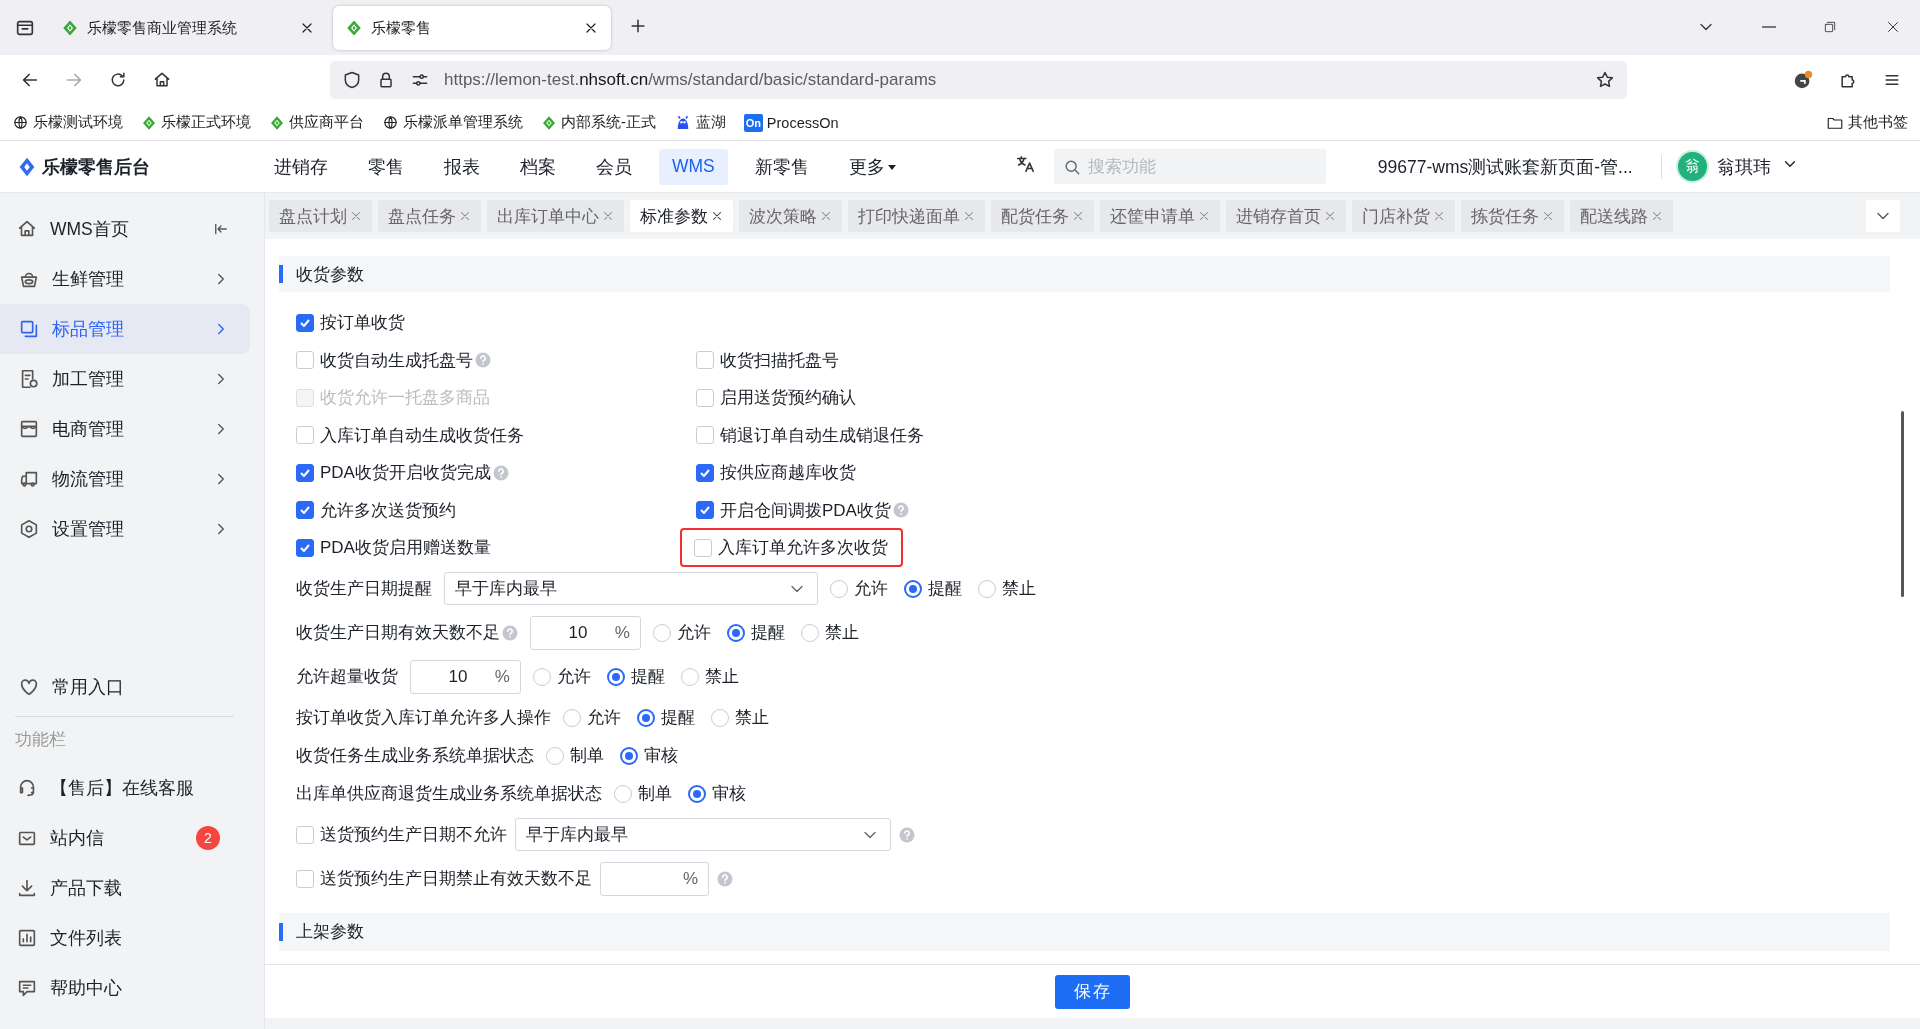  What do you see at coordinates (978, 80) in the screenshot?
I see `address-bar: https://lemon-test.nhsoft.cn/wms/standard/basic/standard-params` at bounding box center [978, 80].